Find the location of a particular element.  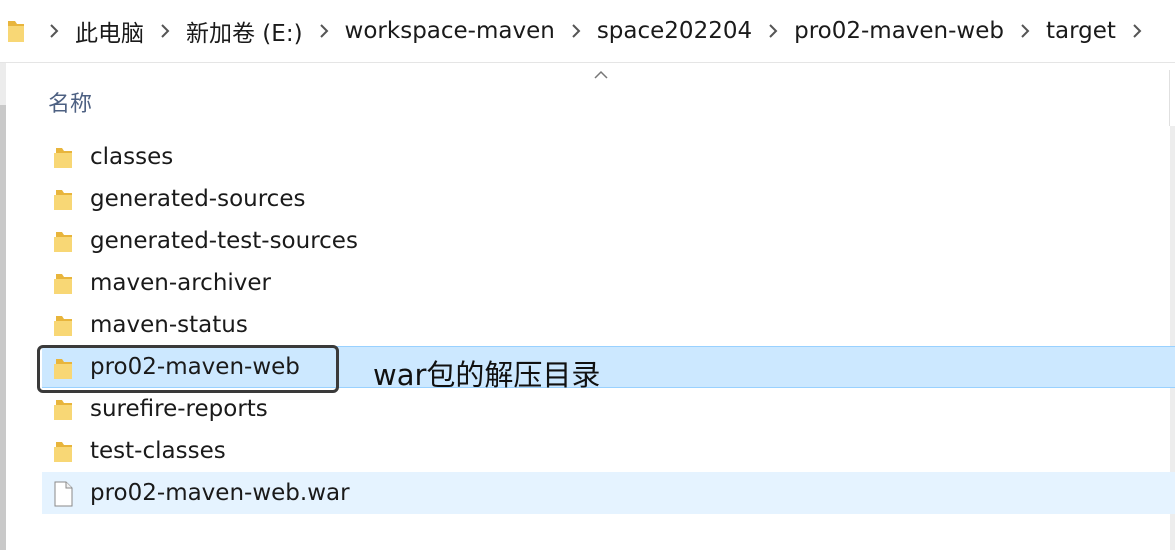

breadcrumb-item-space: space202204 is located at coordinates (674, 31).